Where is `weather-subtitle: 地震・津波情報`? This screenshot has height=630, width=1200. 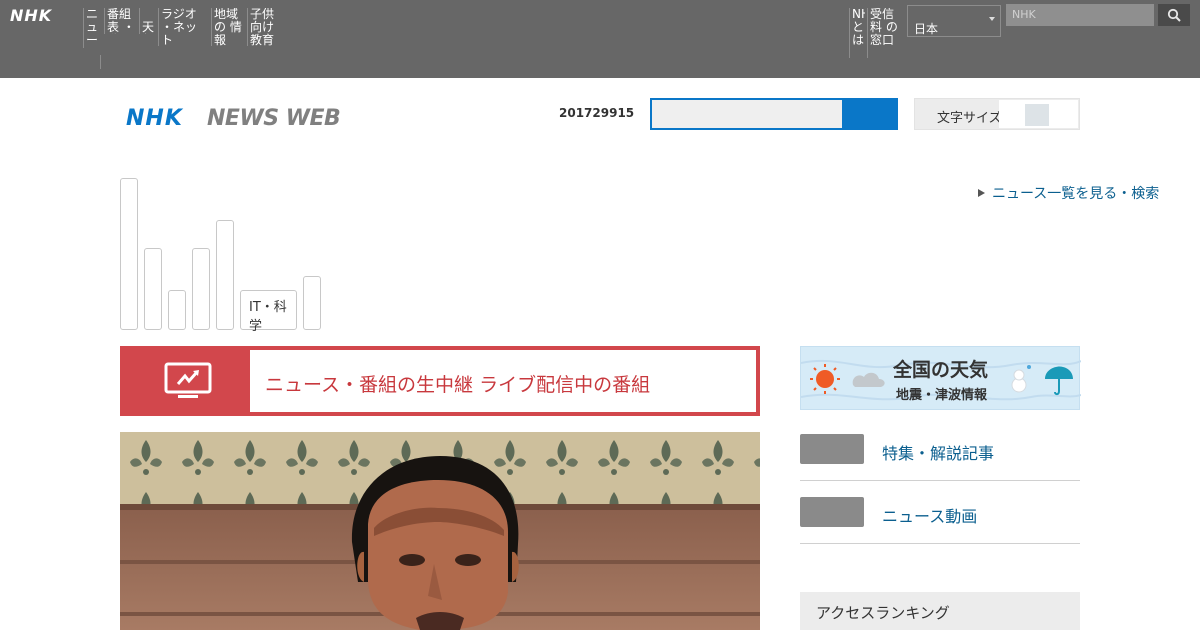
weather-subtitle: 地震・津波情報 is located at coordinates (942, 395).